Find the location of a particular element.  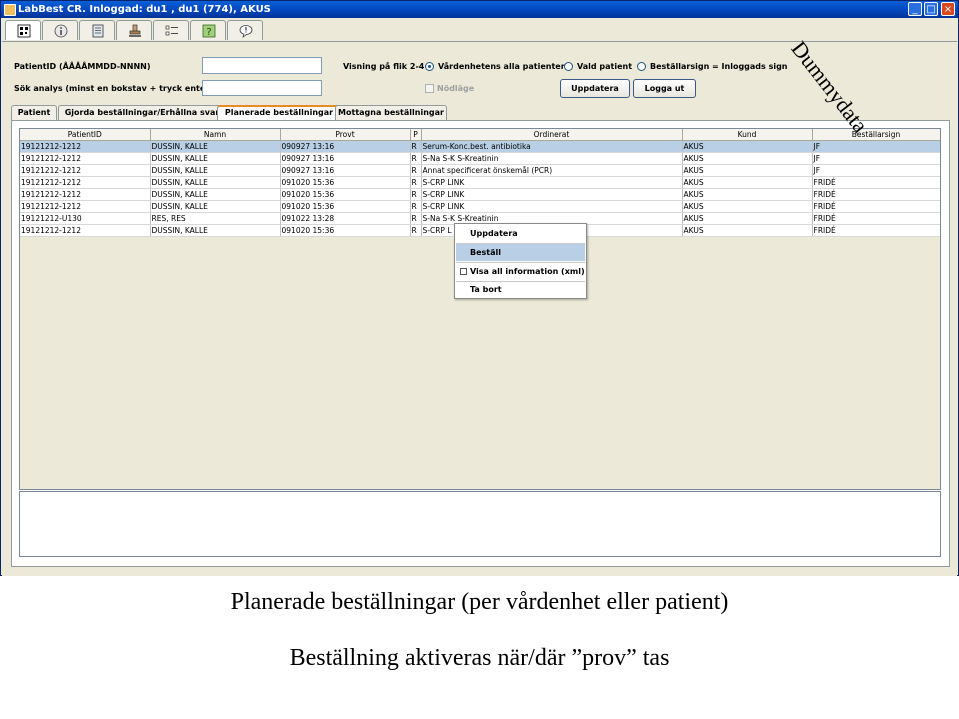

barcode-icon is located at coordinates (24, 31).